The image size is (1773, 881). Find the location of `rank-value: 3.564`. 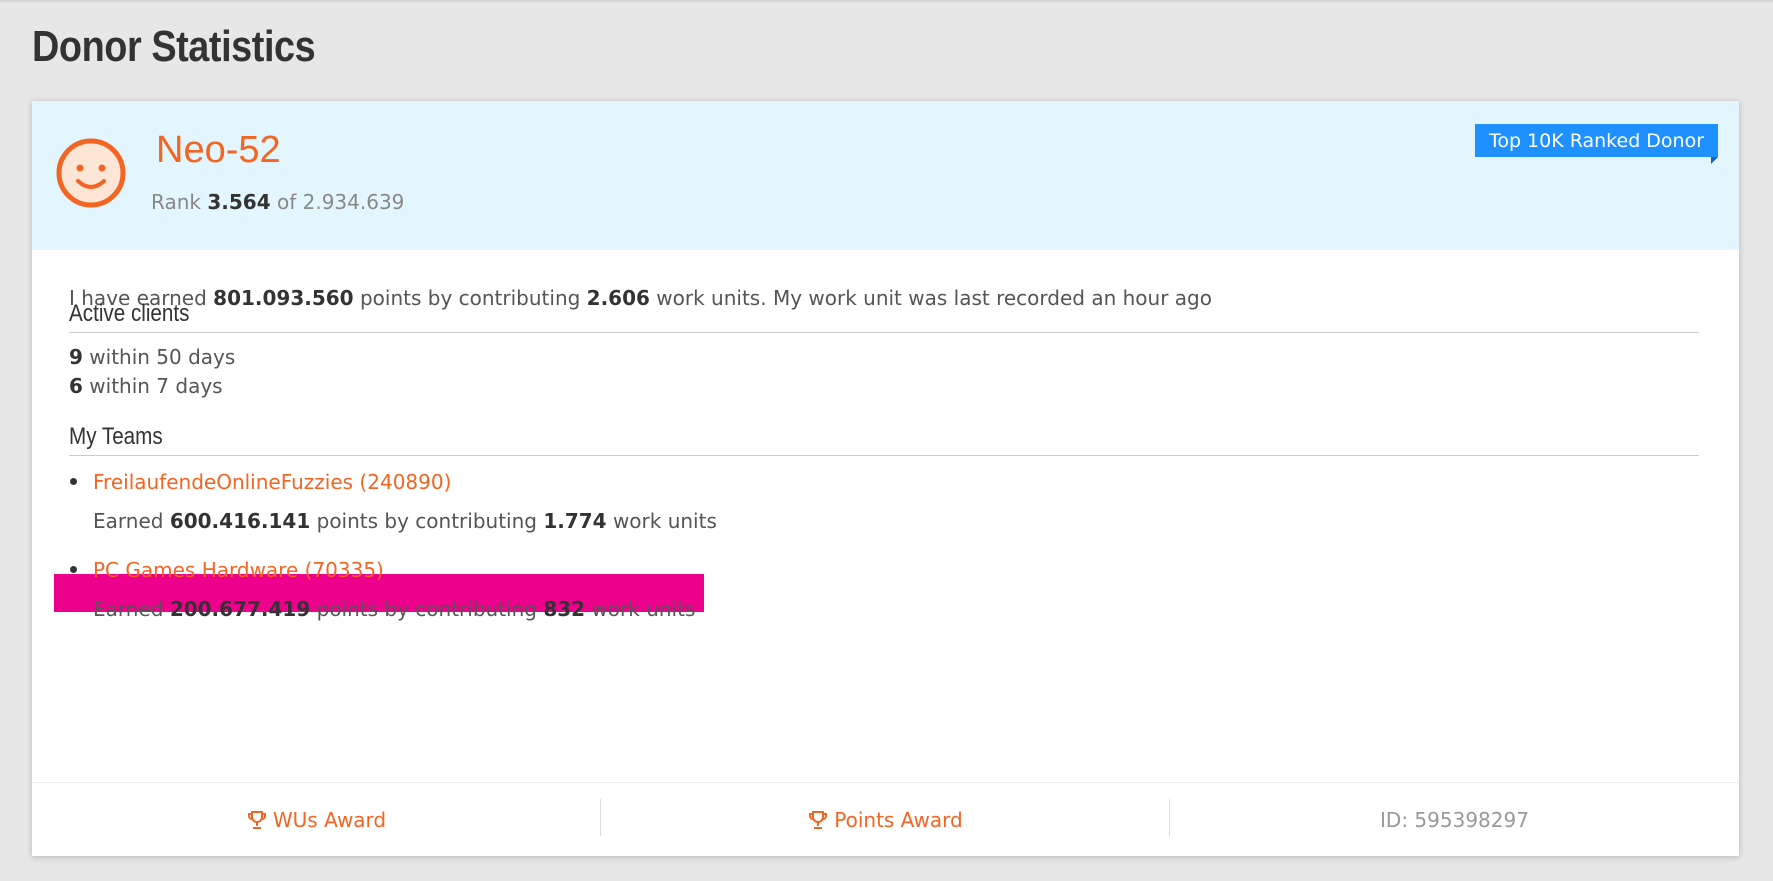

rank-value: 3.564 is located at coordinates (239, 202).